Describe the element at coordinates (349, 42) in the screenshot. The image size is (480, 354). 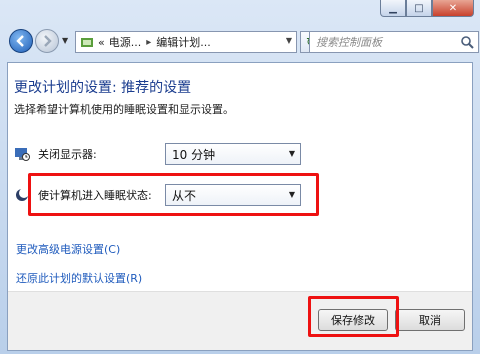
I see `search-placeholder: 搜索控制面板` at that location.